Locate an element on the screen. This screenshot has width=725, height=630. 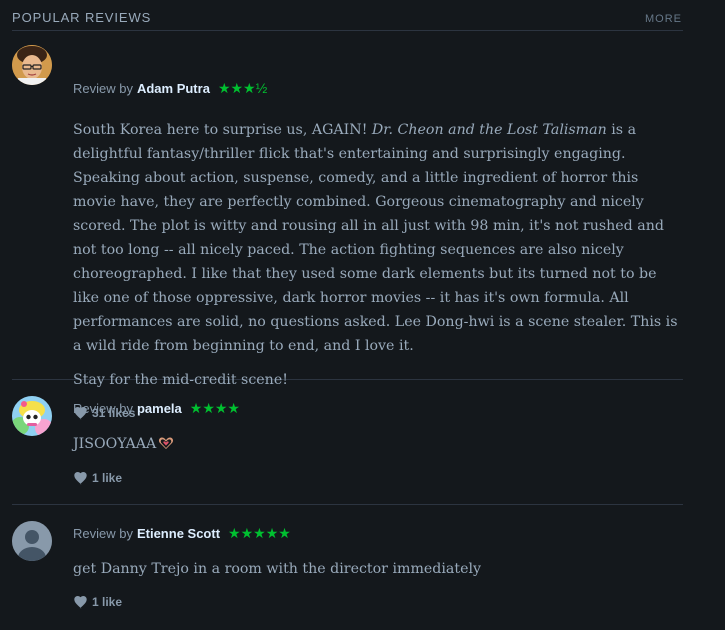
review-attribution: Review by pamela ★★★★ is located at coordinates (378, 408).